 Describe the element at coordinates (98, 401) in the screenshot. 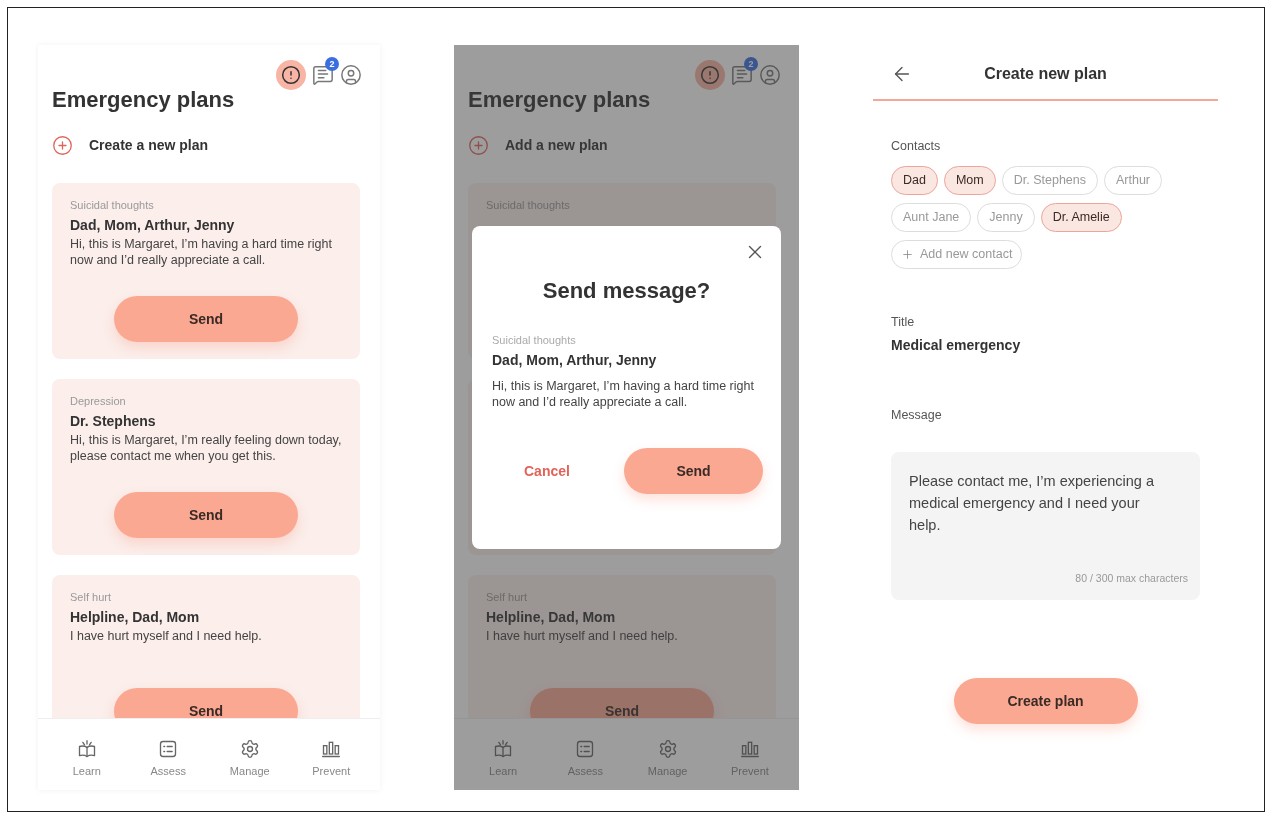

I see `plan-category: Depression` at that location.